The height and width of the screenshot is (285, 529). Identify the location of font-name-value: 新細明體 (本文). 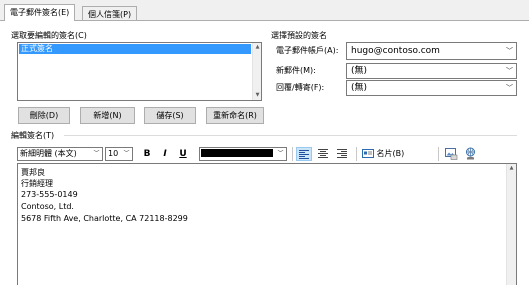
(48, 153).